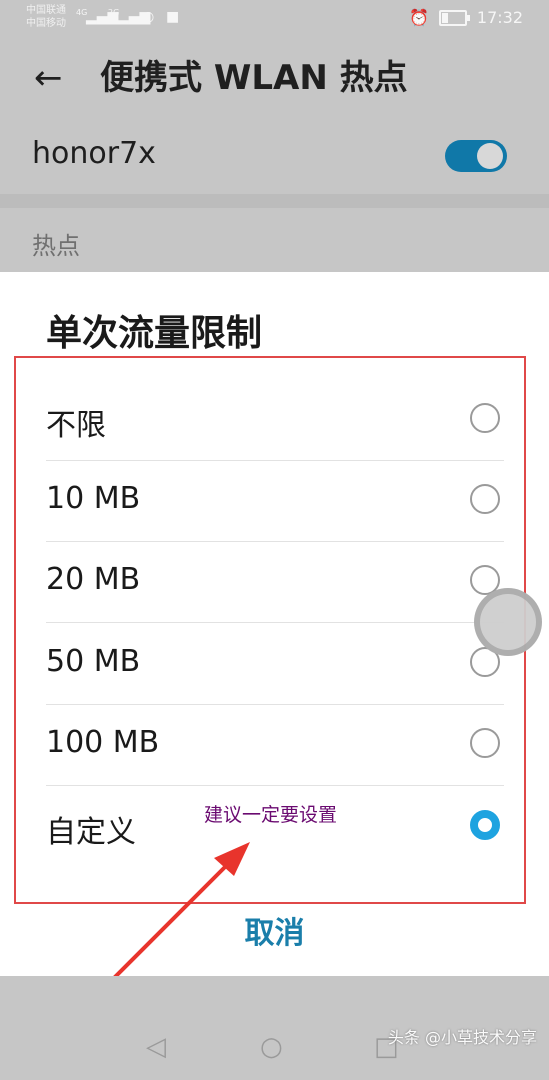 Image resolution: width=549 pixels, height=1080 pixels. I want to click on status-bar: 中国联通 中国移动 4G ▂▄▆ 2G ▂▄▆ ◎ ■ ⏰ 17:32, so click(274, 19).